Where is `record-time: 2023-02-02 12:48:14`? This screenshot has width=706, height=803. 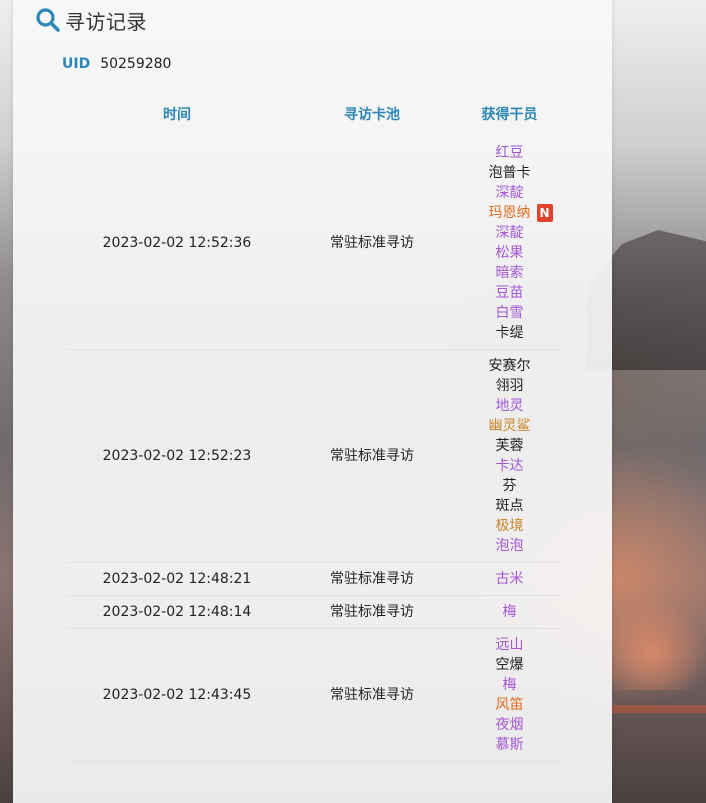 record-time: 2023-02-02 12:48:14 is located at coordinates (177, 612).